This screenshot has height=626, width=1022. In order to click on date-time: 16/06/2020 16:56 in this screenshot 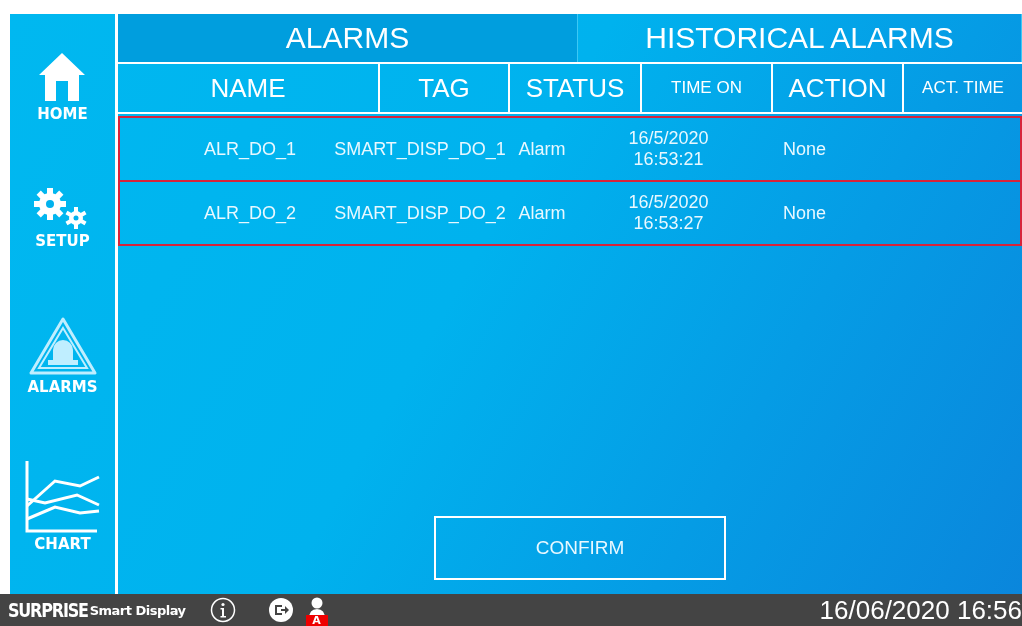, I will do `click(920, 610)`.